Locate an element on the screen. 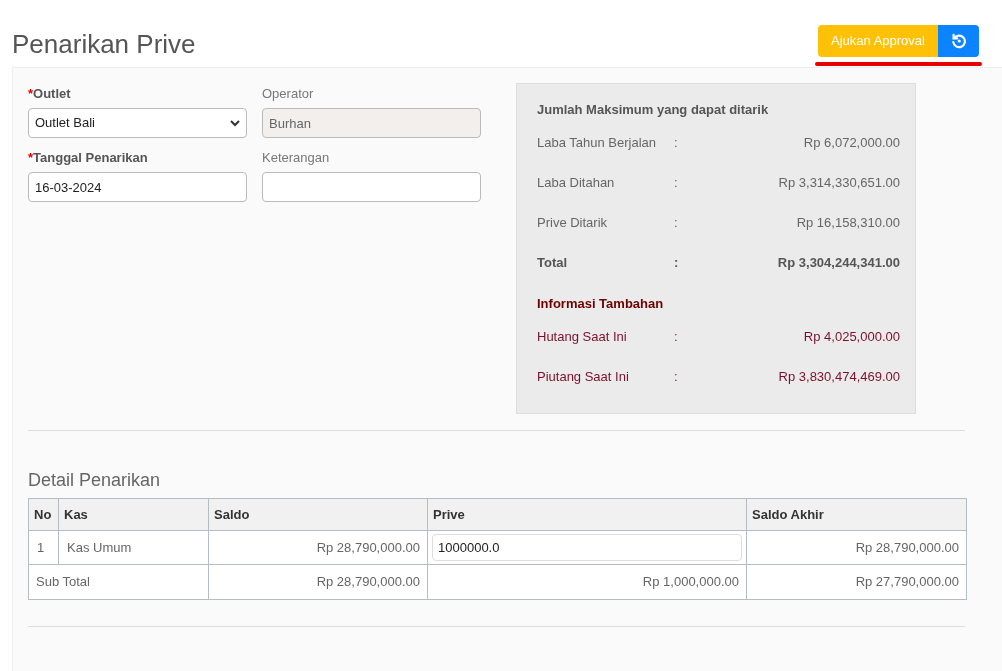 Image resolution: width=1002 pixels, height=671 pixels. field-label: *Outlet is located at coordinates (50, 94).